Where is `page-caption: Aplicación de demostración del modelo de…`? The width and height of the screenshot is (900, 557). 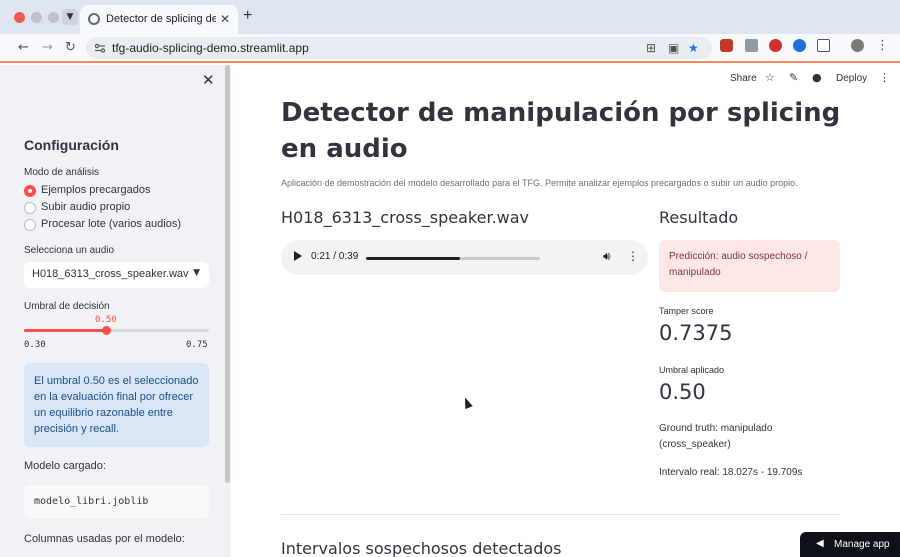
page-caption: Aplicación de demostración del modelo de… is located at coordinates (539, 183).